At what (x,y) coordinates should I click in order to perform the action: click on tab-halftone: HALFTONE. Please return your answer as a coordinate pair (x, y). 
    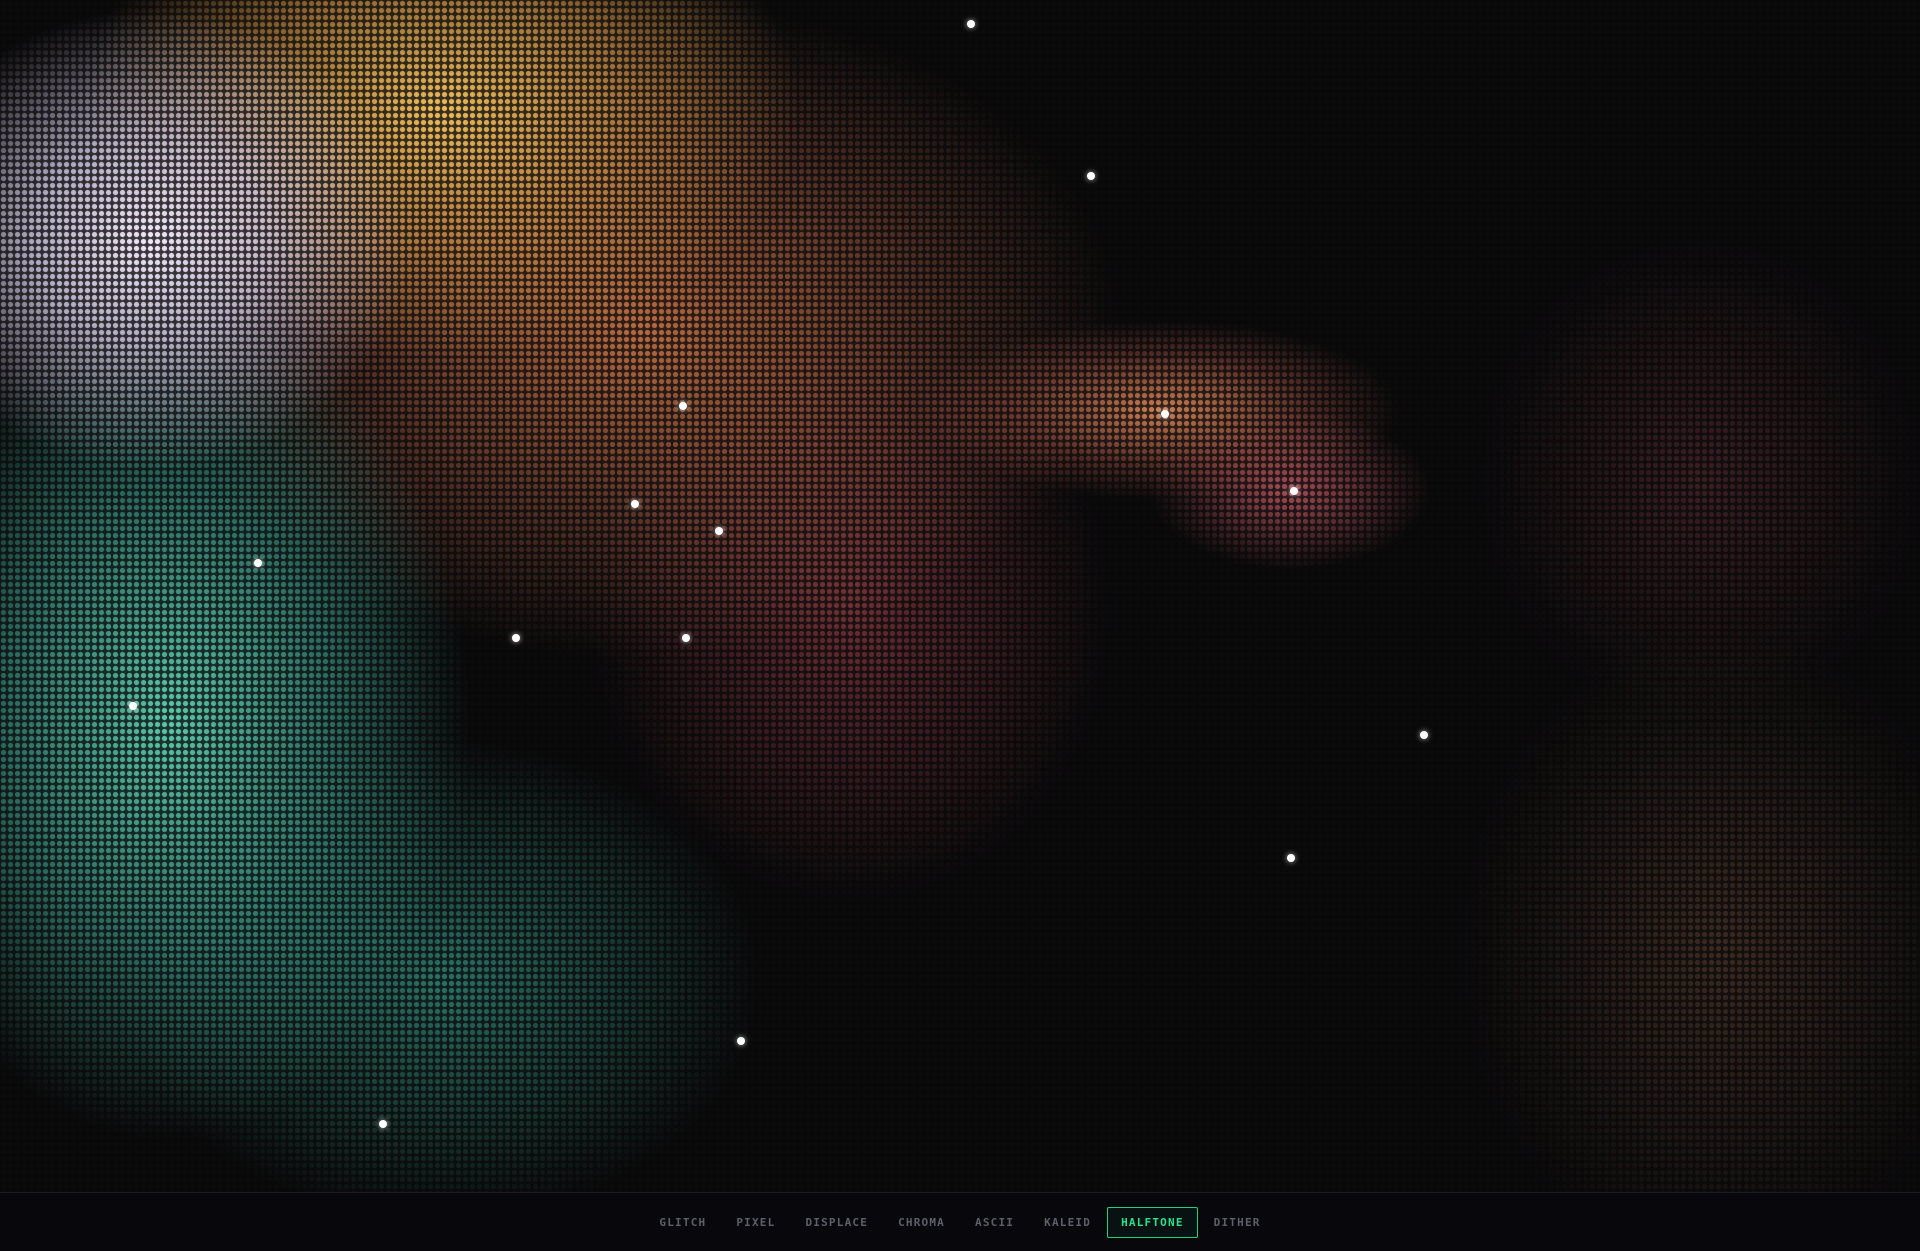
    Looking at the image, I should click on (1152, 1222).